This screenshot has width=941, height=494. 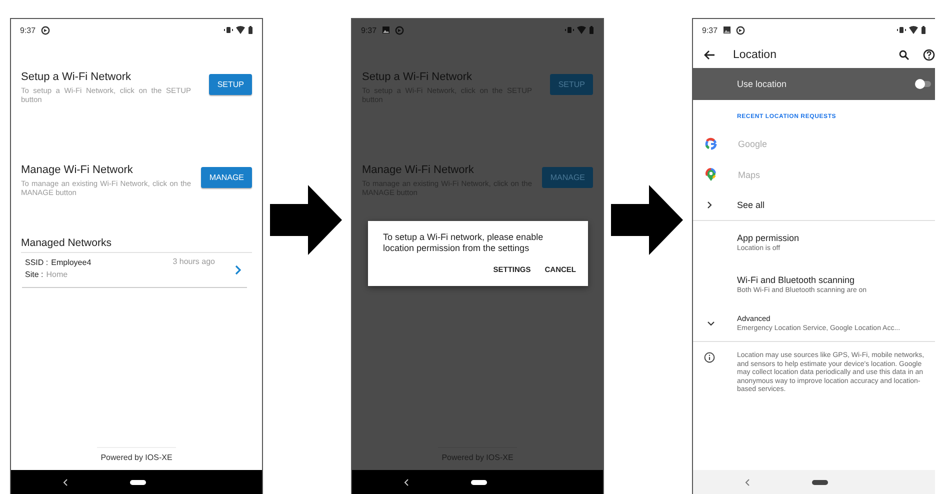 What do you see at coordinates (751, 205) in the screenshot?
I see `setting-title: See all` at bounding box center [751, 205].